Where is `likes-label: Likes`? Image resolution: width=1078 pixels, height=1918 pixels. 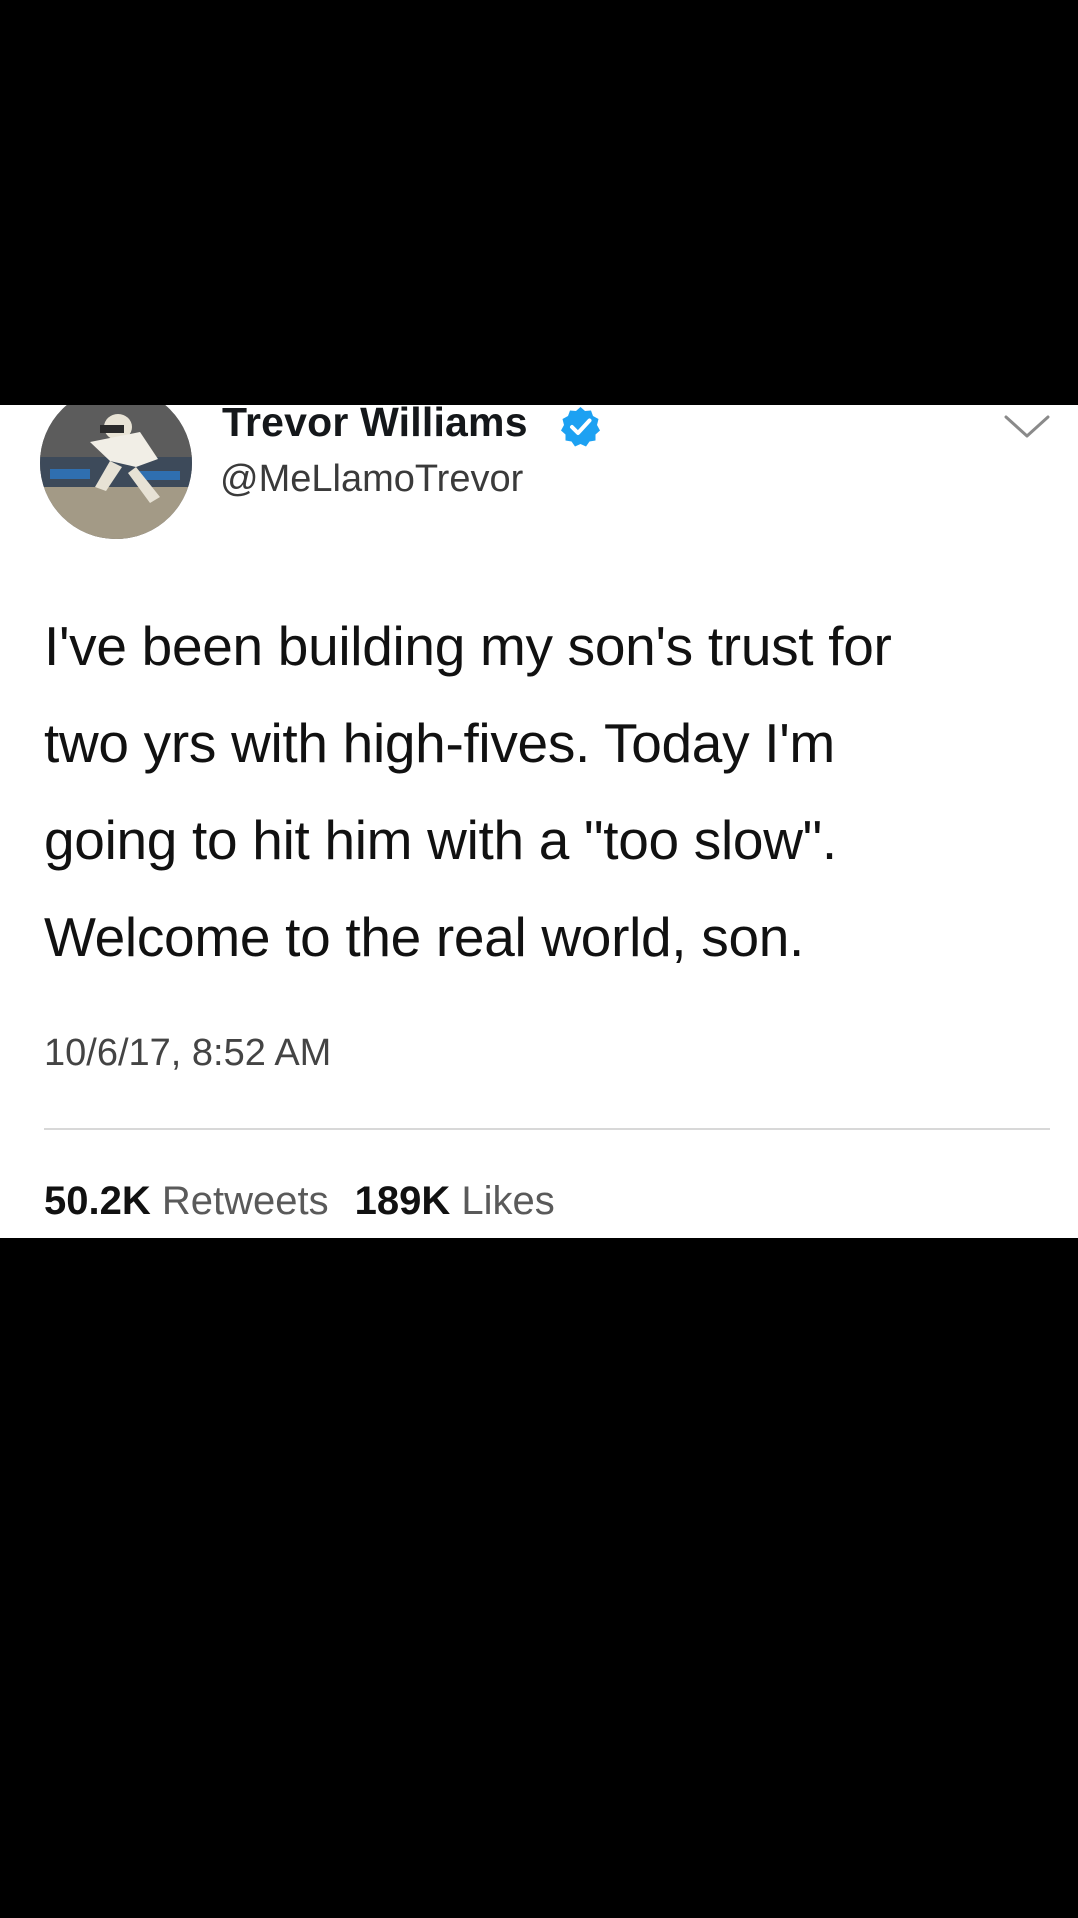 likes-label: Likes is located at coordinates (507, 1201).